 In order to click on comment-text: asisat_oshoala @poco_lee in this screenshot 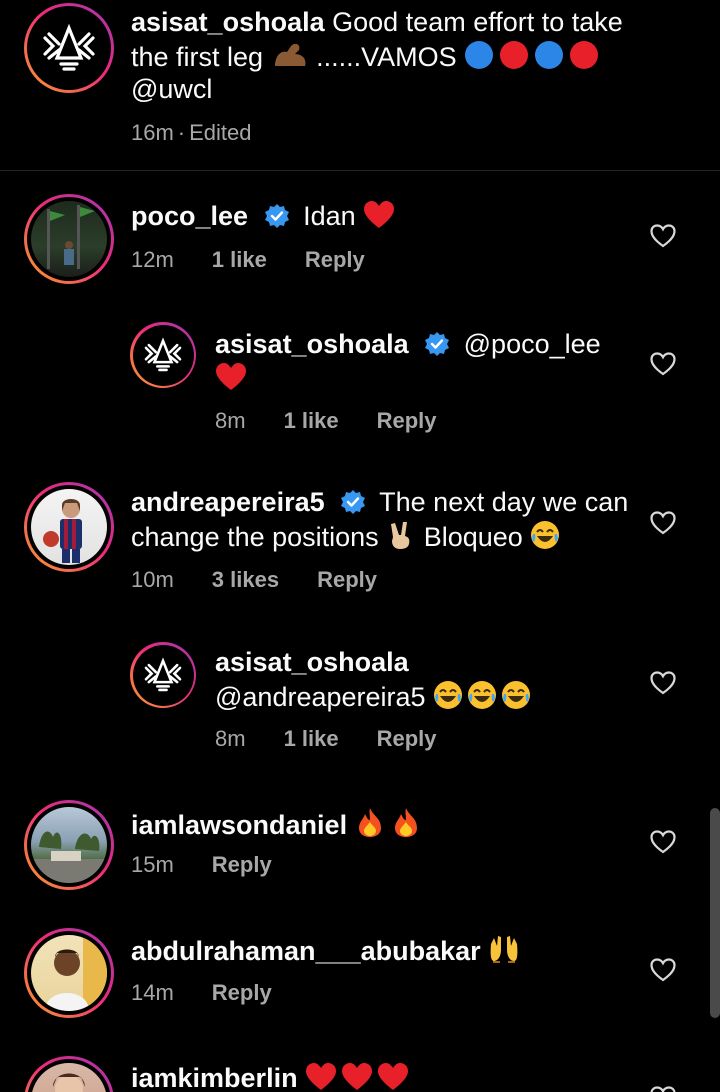, I will do `click(408, 344)`.